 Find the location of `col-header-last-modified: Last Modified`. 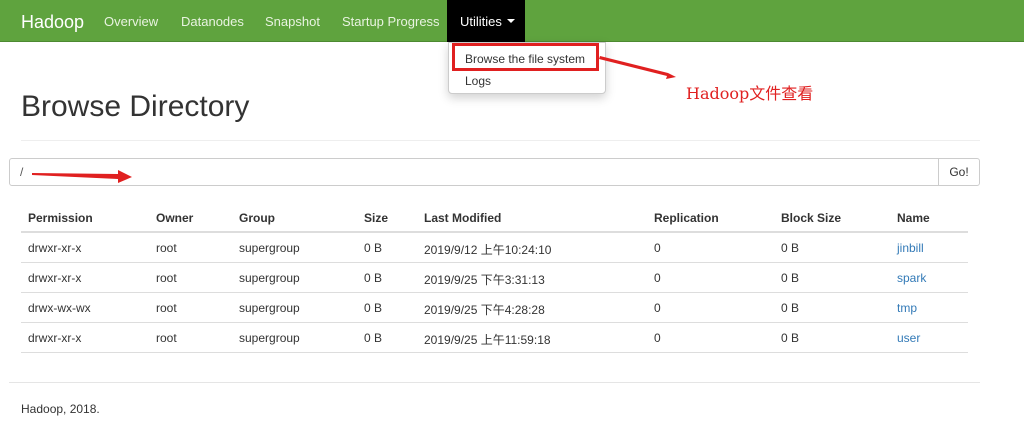

col-header-last-modified: Last Modified is located at coordinates (462, 218).